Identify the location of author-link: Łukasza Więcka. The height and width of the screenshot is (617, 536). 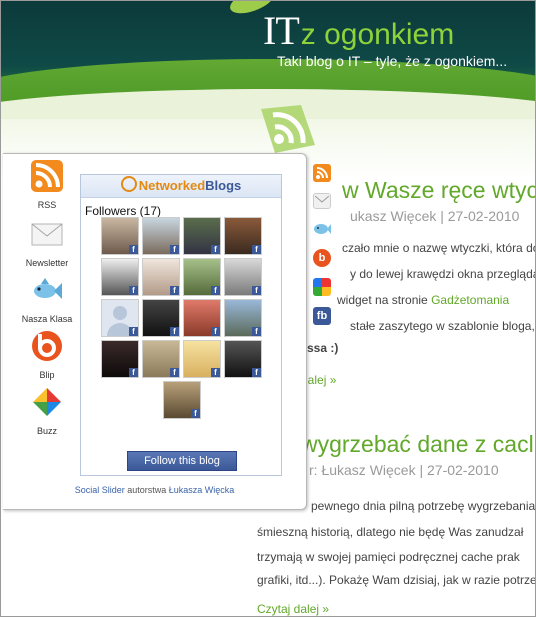
(202, 490).